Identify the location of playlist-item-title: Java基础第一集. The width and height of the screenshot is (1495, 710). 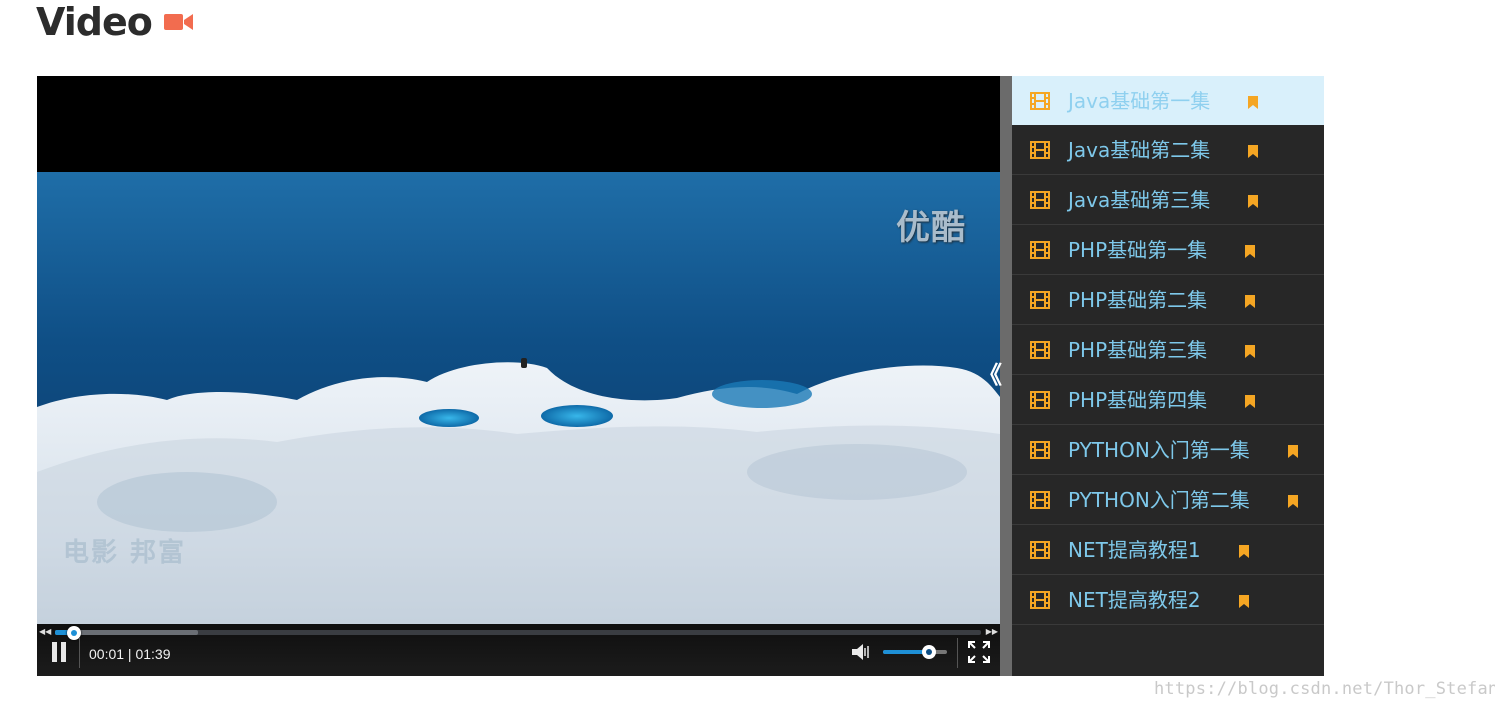
(1139, 101).